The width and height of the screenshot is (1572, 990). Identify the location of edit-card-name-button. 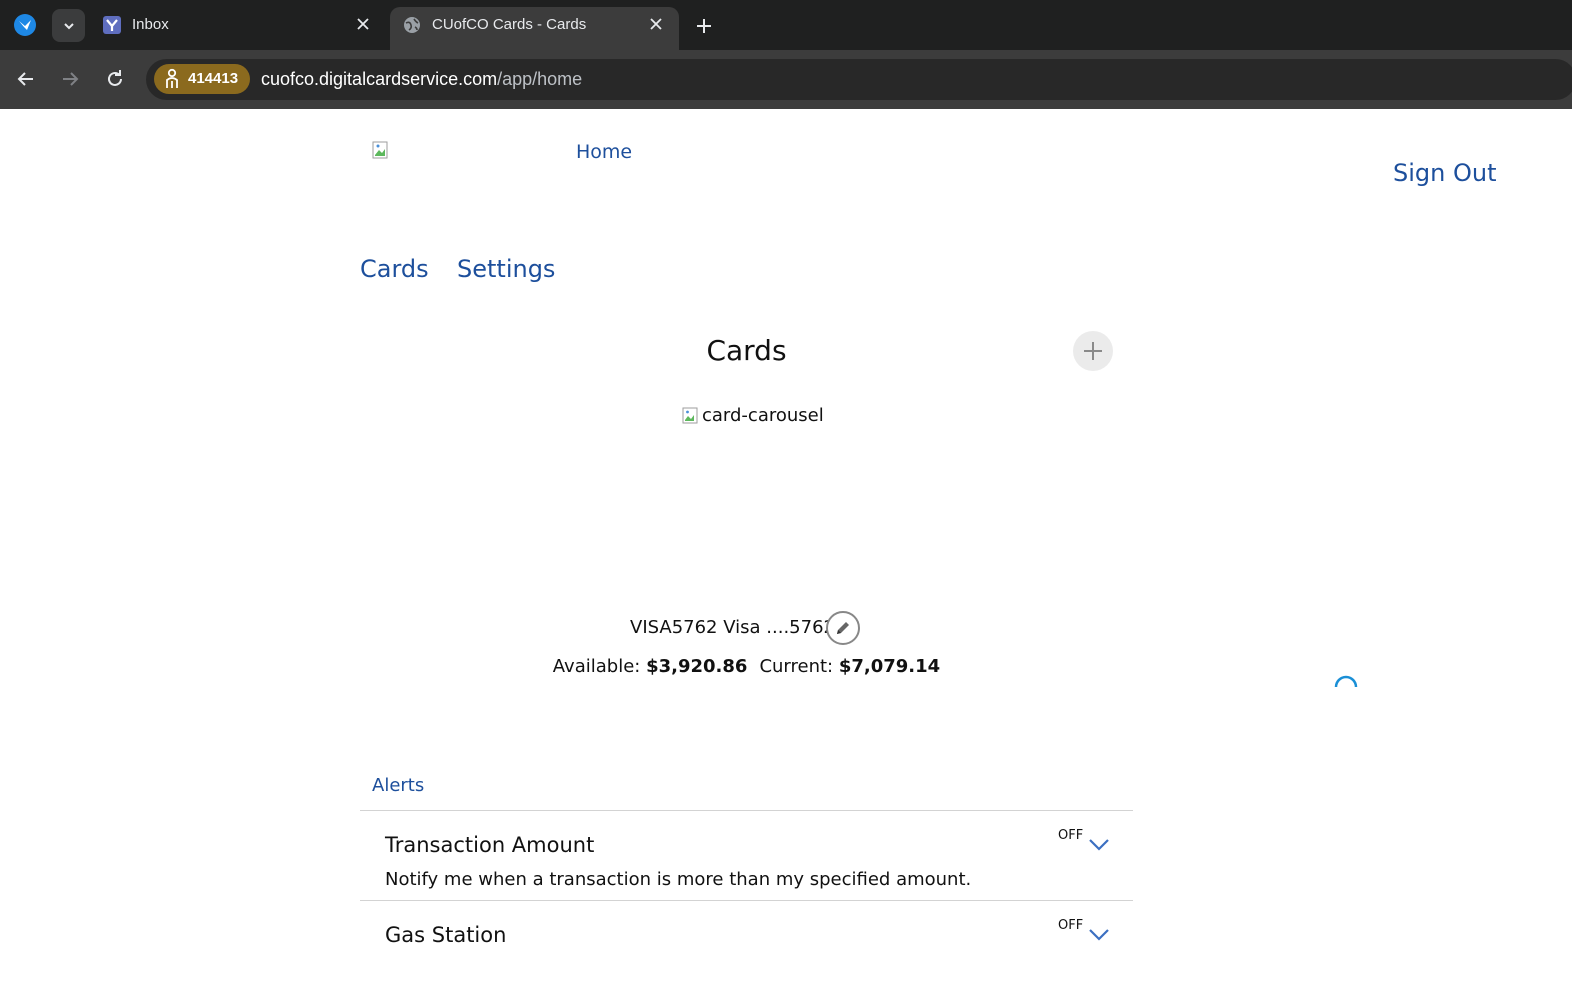
(843, 628).